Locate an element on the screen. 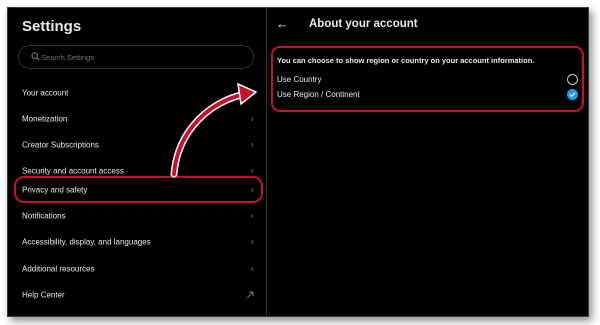  option-label: Use Country is located at coordinates (299, 79).